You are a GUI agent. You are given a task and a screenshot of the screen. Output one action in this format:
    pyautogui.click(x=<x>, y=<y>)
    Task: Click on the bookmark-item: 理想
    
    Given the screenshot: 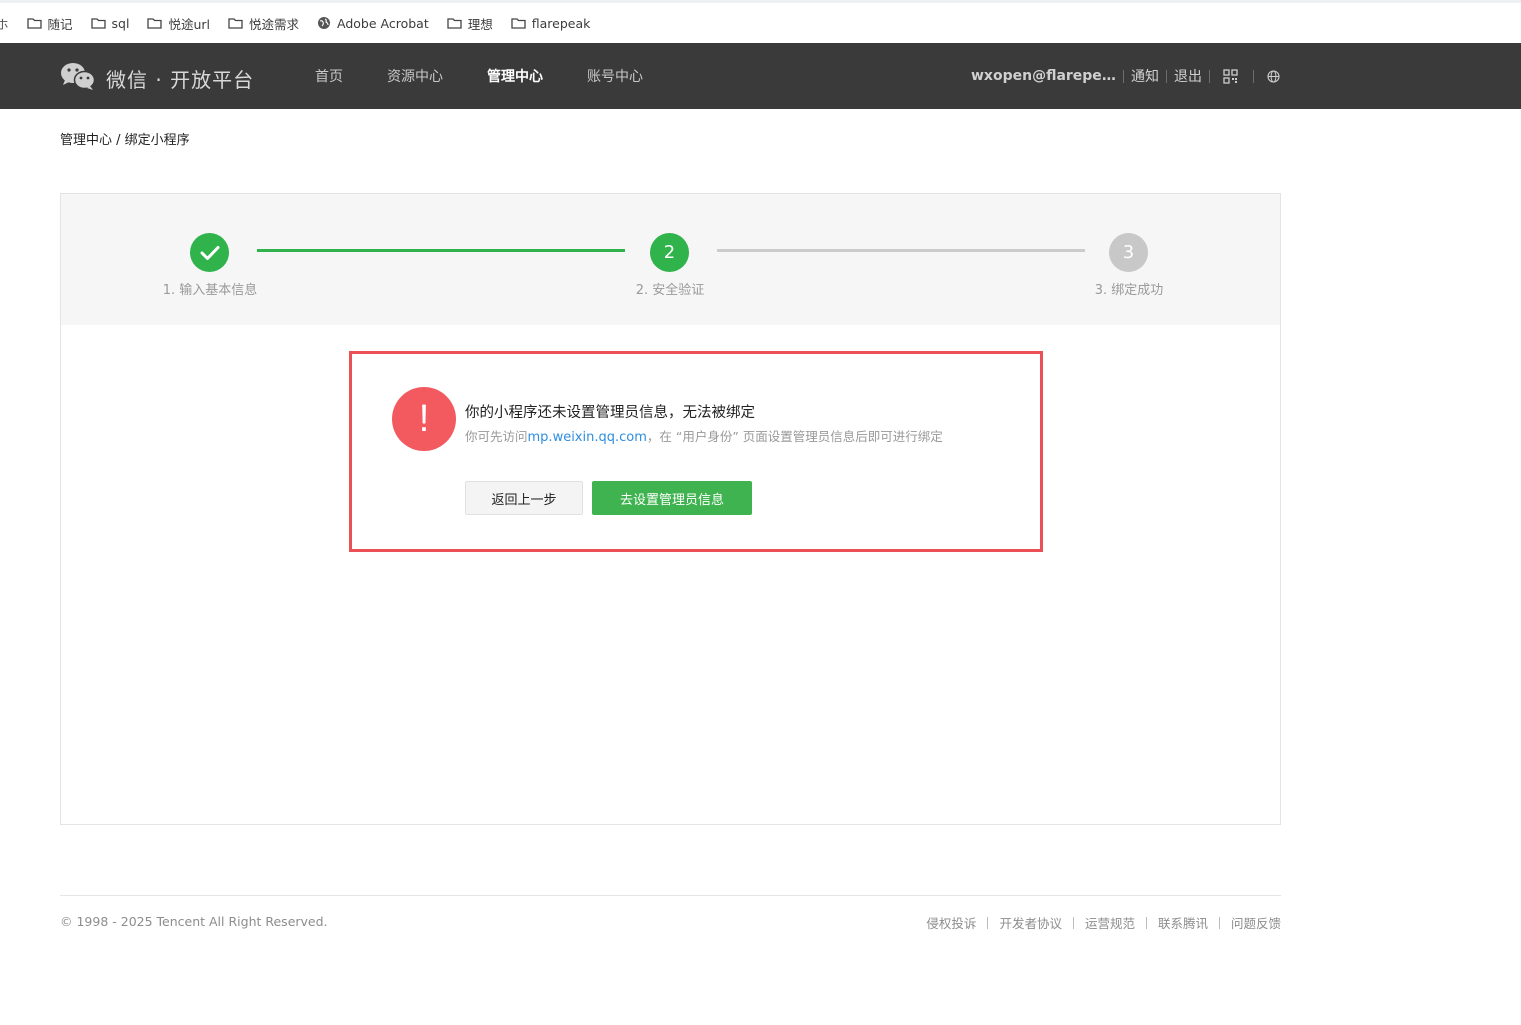 What is the action you would take?
    pyautogui.click(x=470, y=23)
    